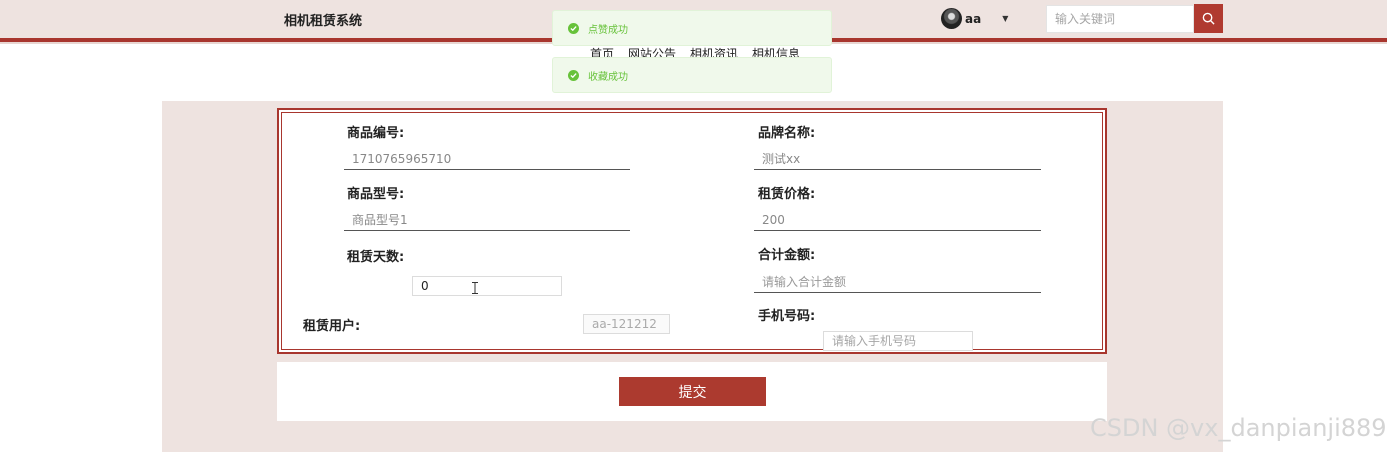 The image size is (1387, 452). Describe the element at coordinates (692, 75) in the screenshot. I see `toast-favorite-success: 收藏成功` at that location.